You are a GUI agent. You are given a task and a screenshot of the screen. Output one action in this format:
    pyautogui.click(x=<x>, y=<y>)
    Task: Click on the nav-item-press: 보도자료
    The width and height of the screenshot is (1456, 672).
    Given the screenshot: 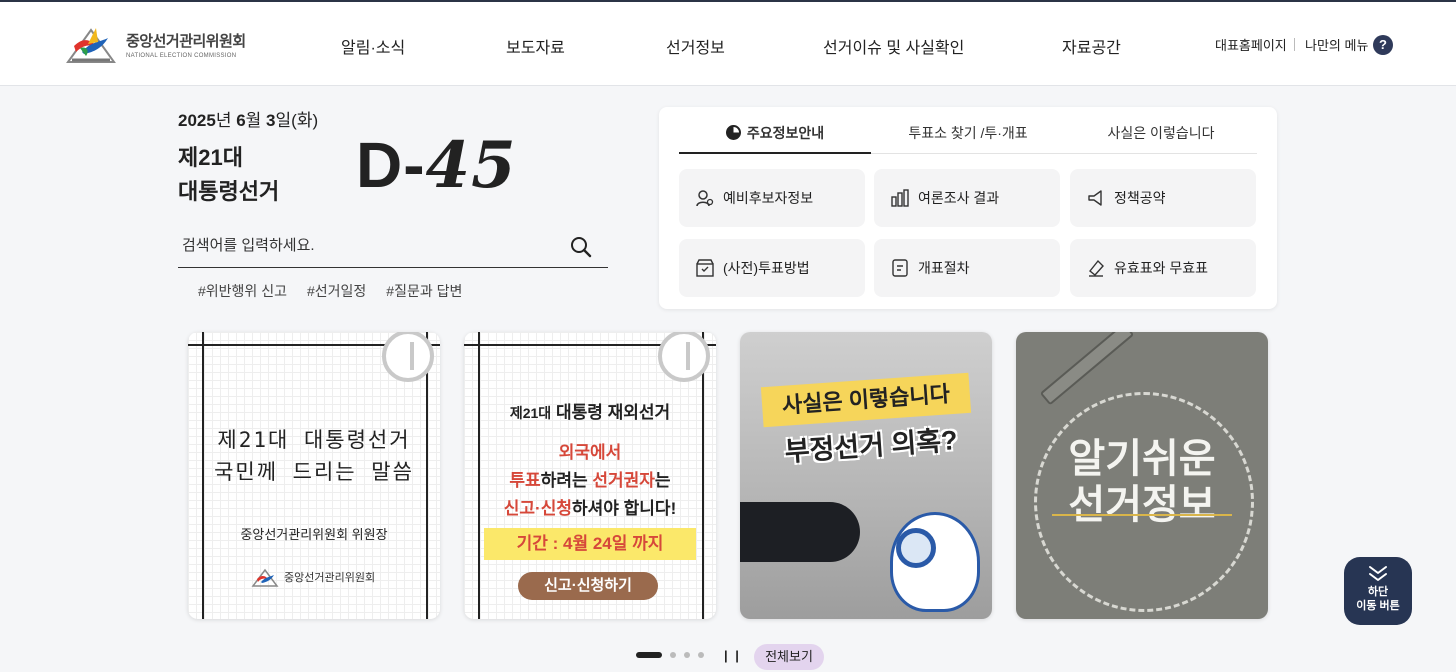 What is the action you would take?
    pyautogui.click(x=535, y=46)
    